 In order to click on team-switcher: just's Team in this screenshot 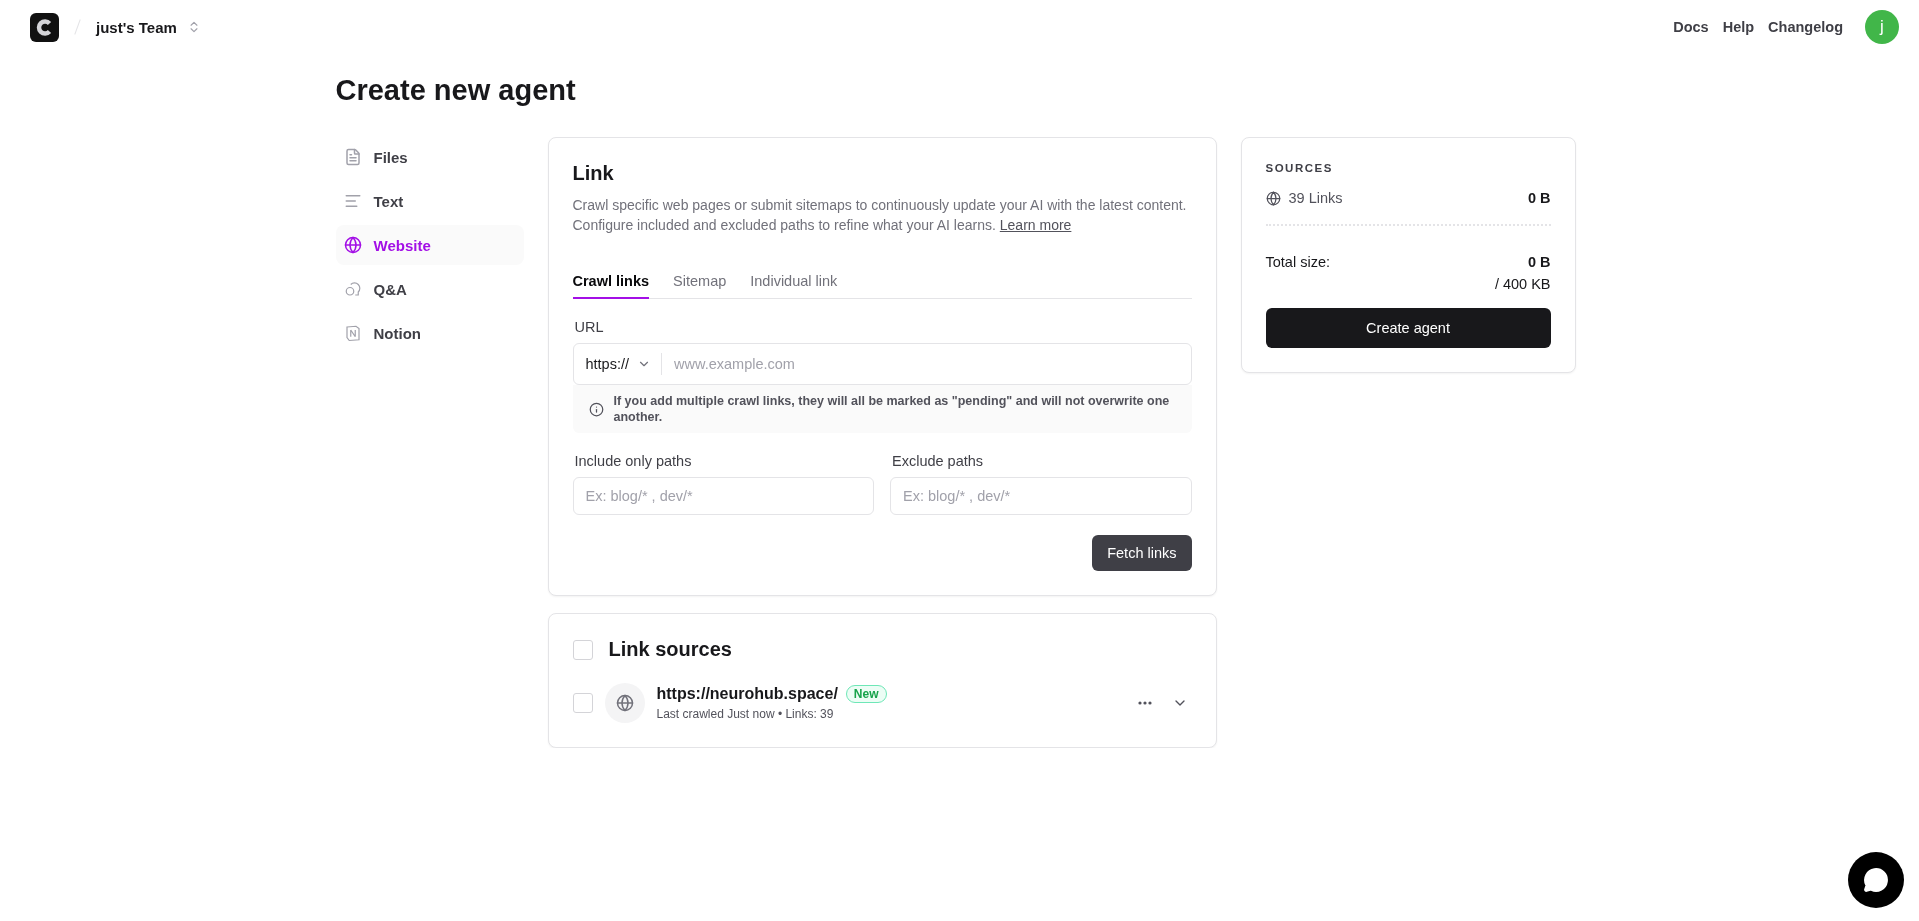, I will do `click(148, 27)`.